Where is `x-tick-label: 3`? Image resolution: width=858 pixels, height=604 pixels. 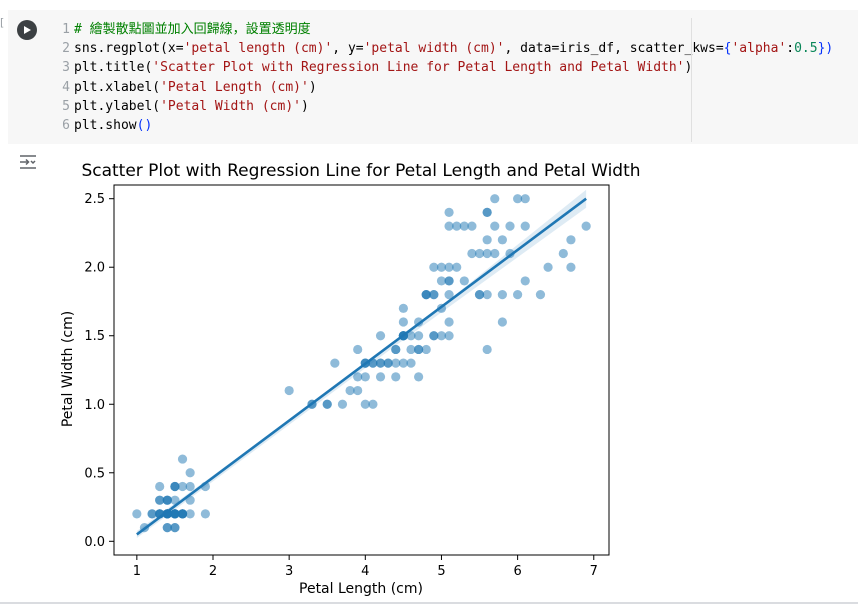
x-tick-label: 3 is located at coordinates (289, 571).